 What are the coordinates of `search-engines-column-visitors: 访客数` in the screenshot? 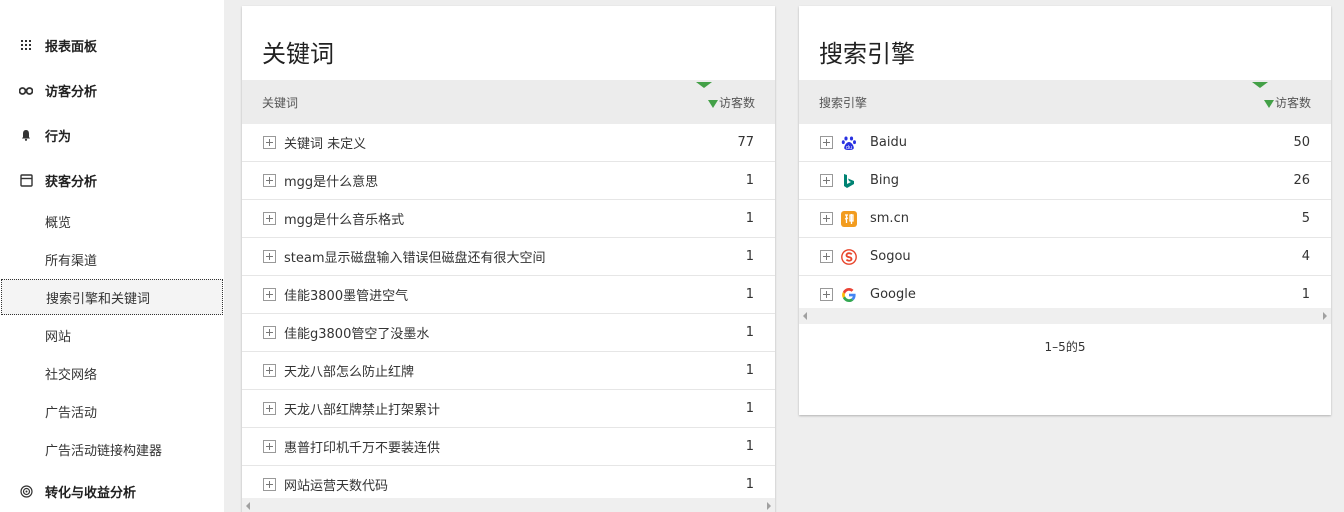 It's located at (1291, 96).